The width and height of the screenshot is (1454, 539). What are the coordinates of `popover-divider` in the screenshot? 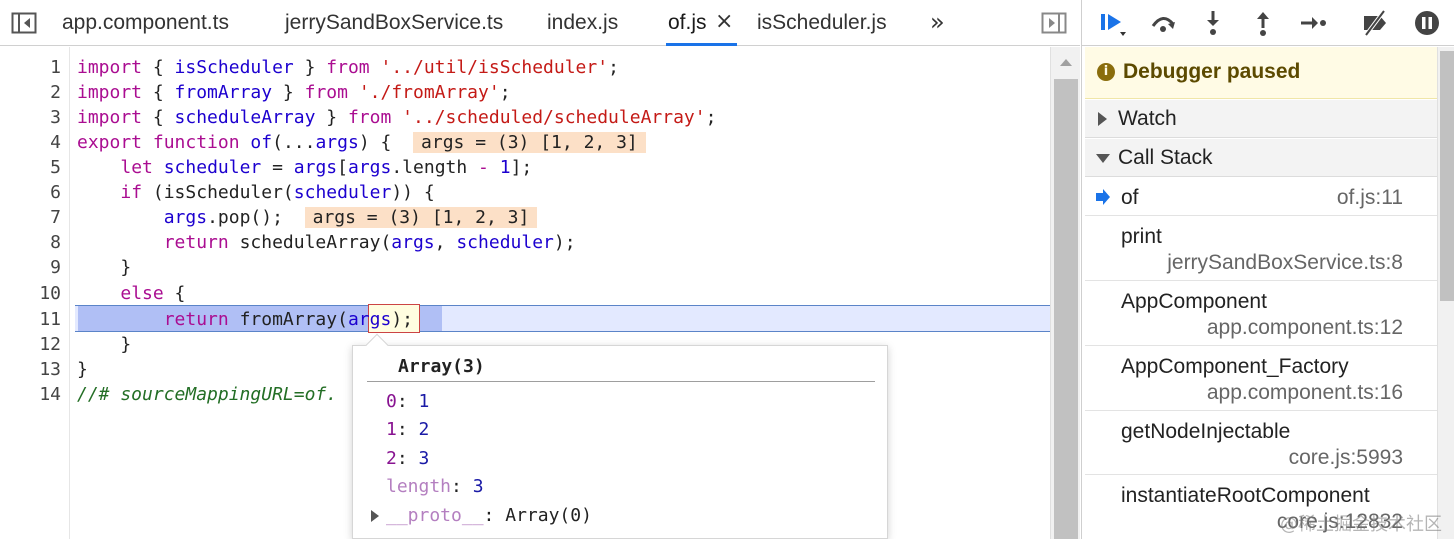 It's located at (621, 381).